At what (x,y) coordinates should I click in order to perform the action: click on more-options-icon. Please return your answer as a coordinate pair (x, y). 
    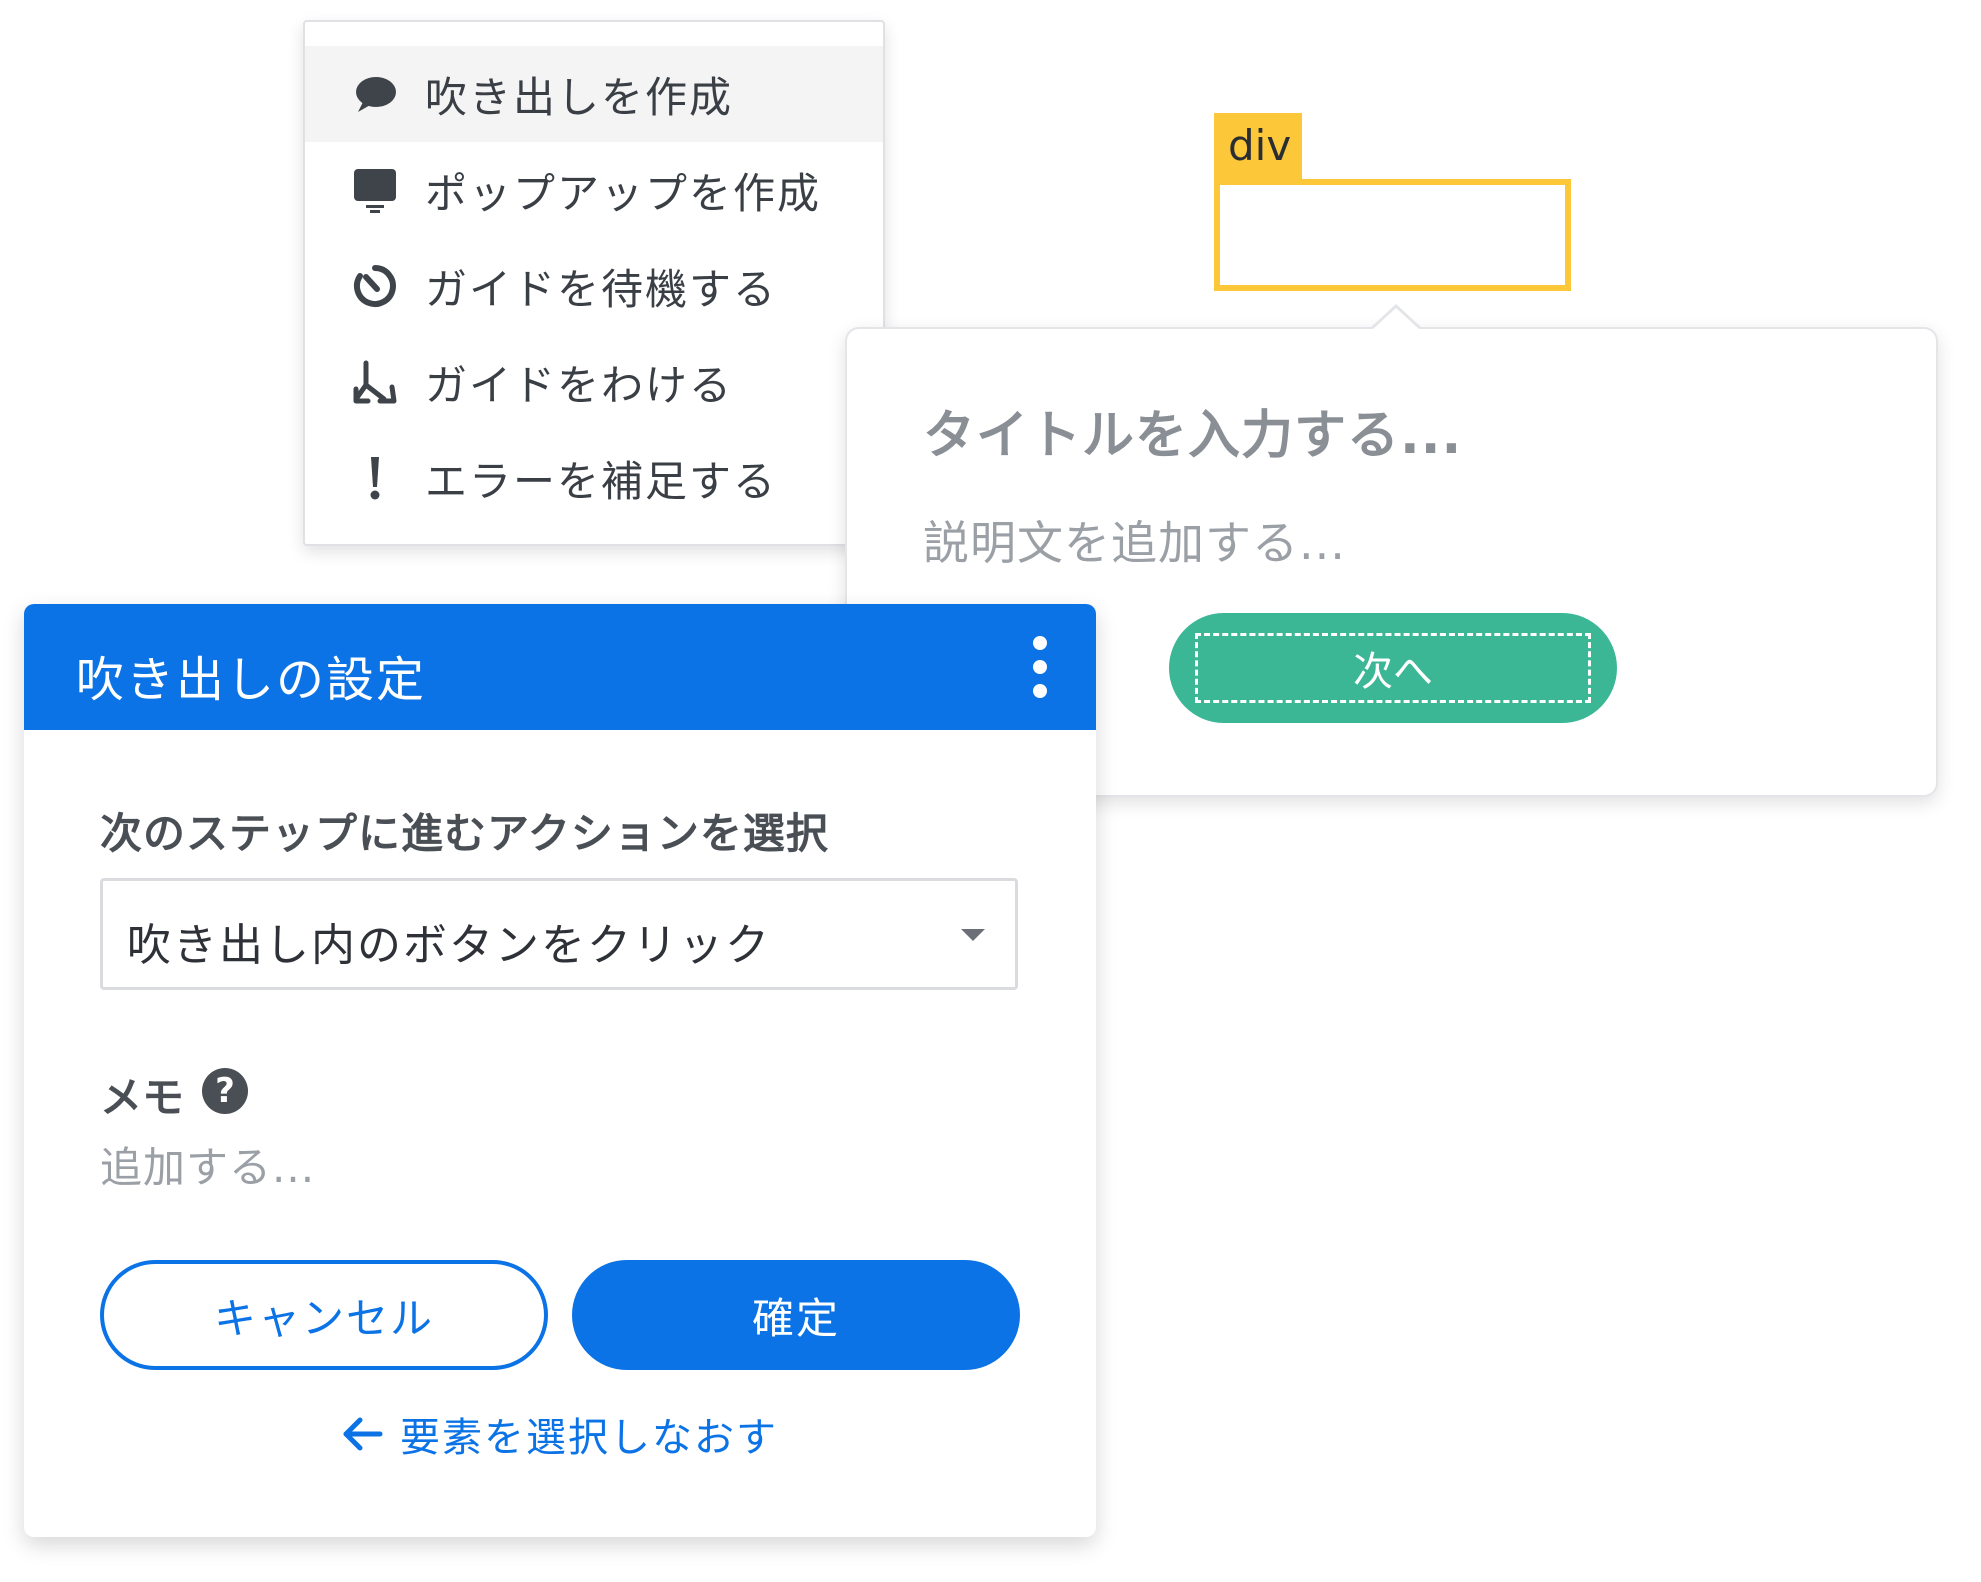
    Looking at the image, I should click on (1040, 667).